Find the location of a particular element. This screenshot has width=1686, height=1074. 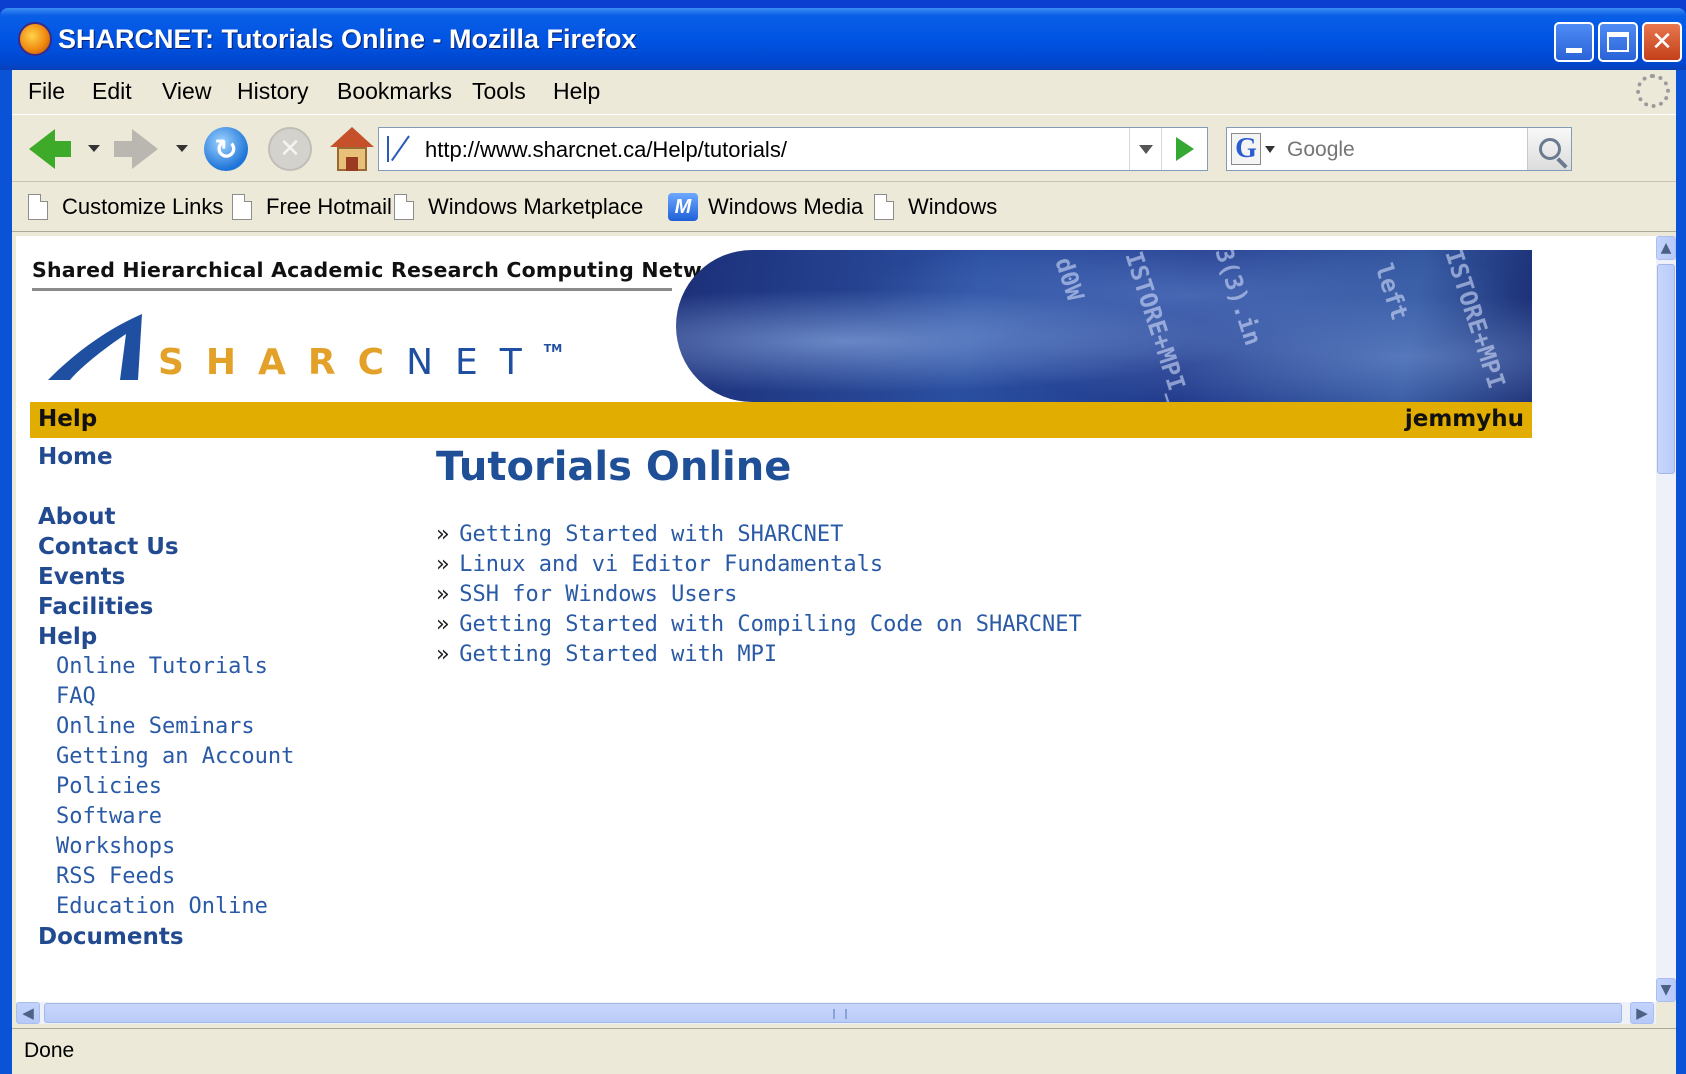

reload-icon: ↻ is located at coordinates (226, 149).